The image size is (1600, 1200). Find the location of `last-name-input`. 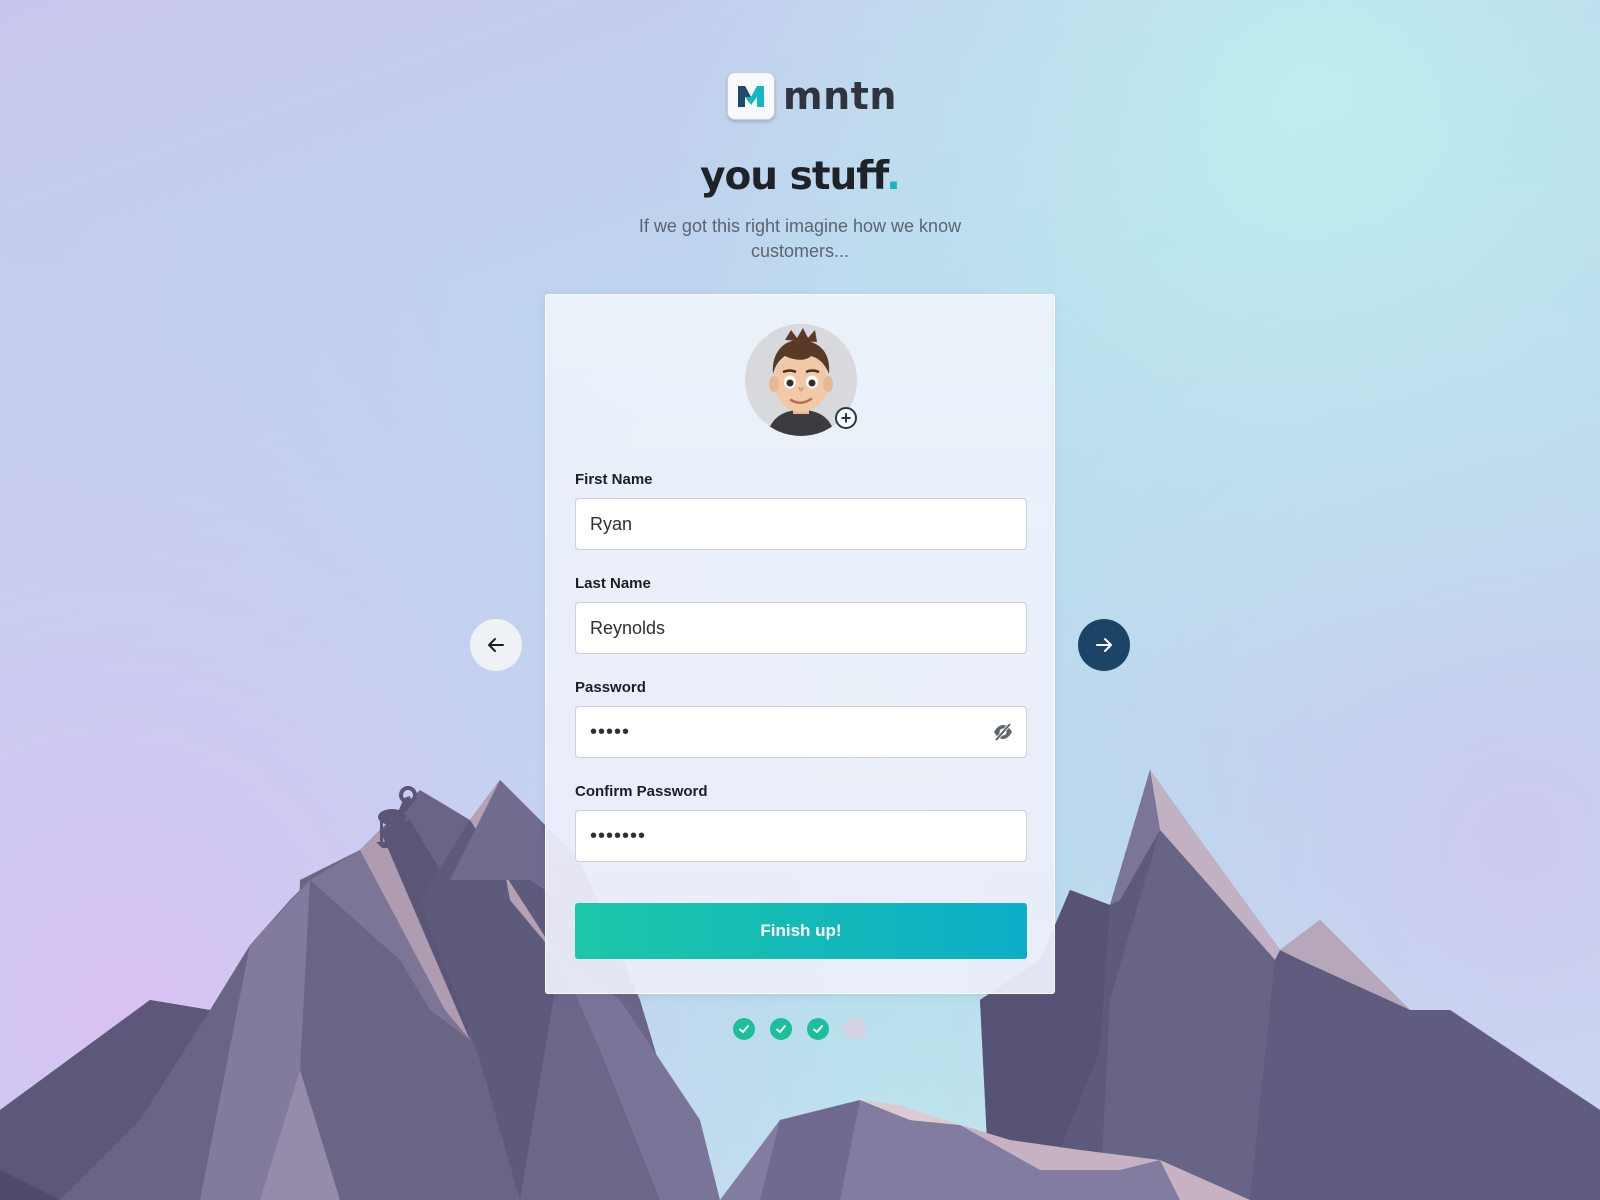

last-name-input is located at coordinates (801, 628).